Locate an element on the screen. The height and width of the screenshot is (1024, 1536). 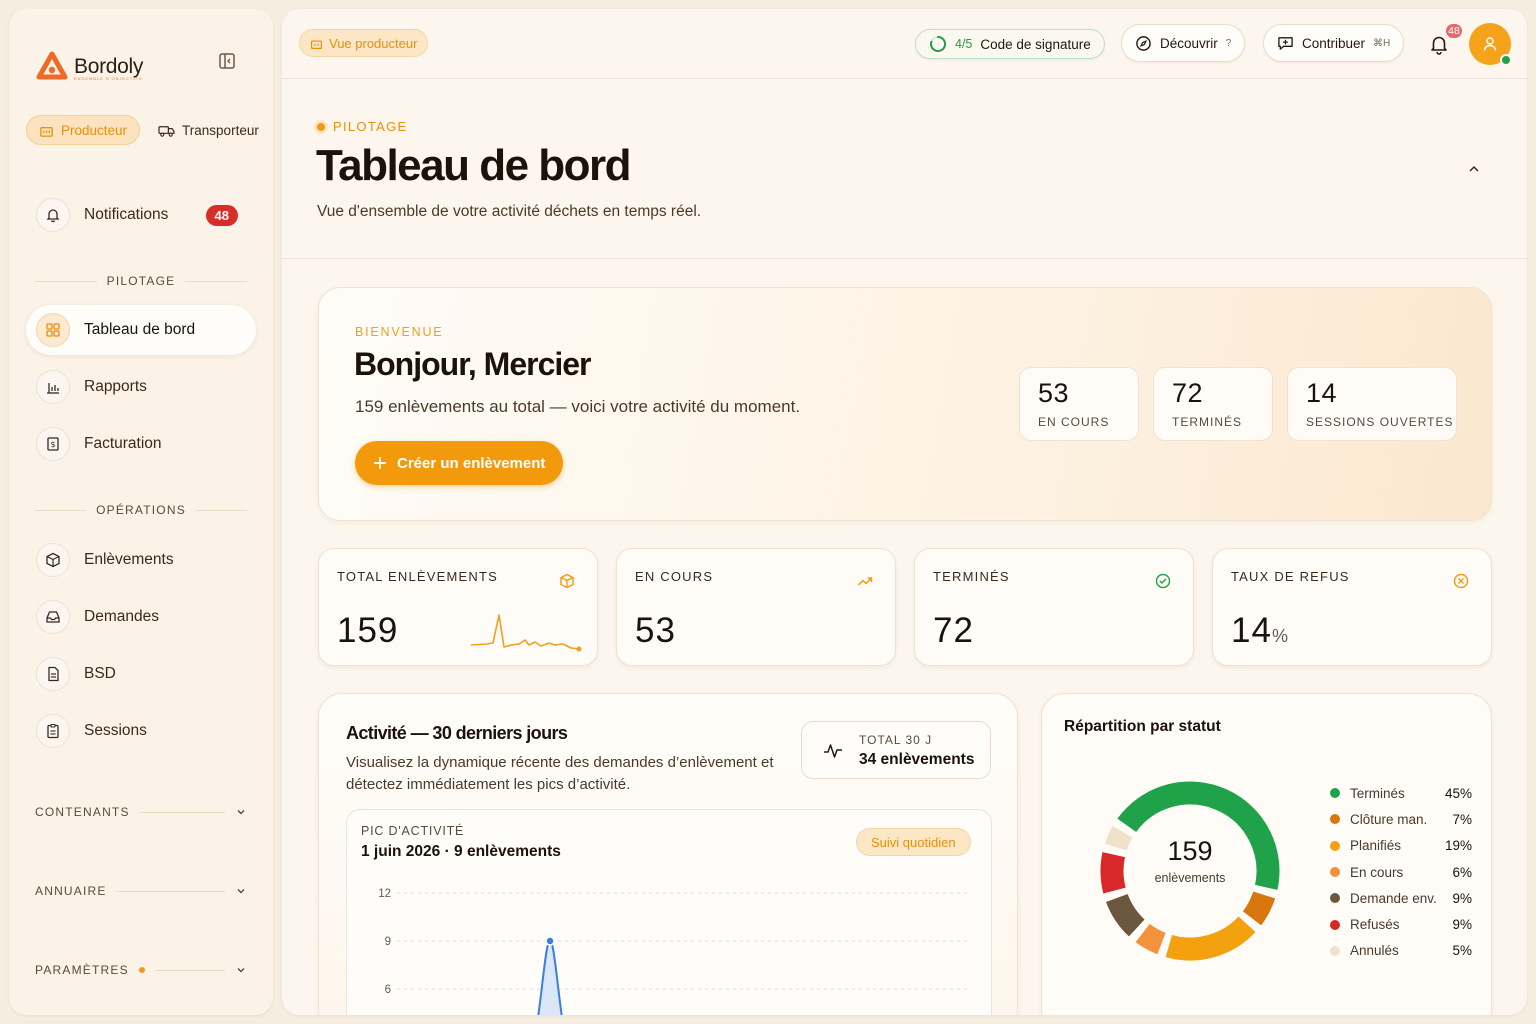
legend-percent: 9% is located at coordinates (1462, 925).